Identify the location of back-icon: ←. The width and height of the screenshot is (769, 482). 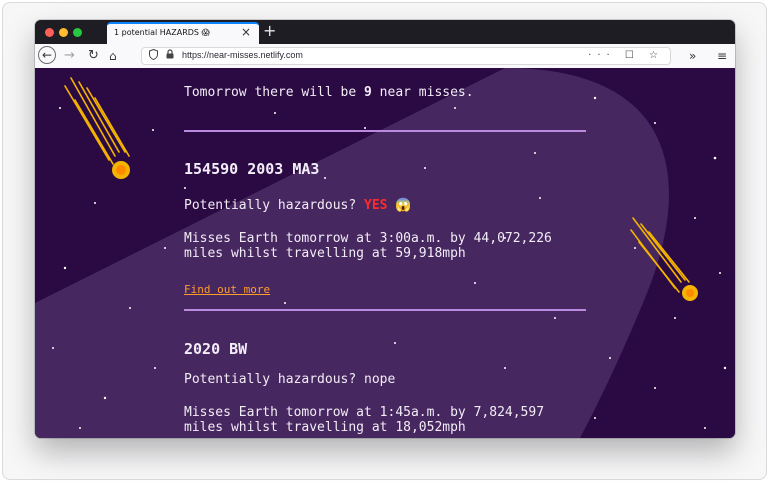
(47, 55).